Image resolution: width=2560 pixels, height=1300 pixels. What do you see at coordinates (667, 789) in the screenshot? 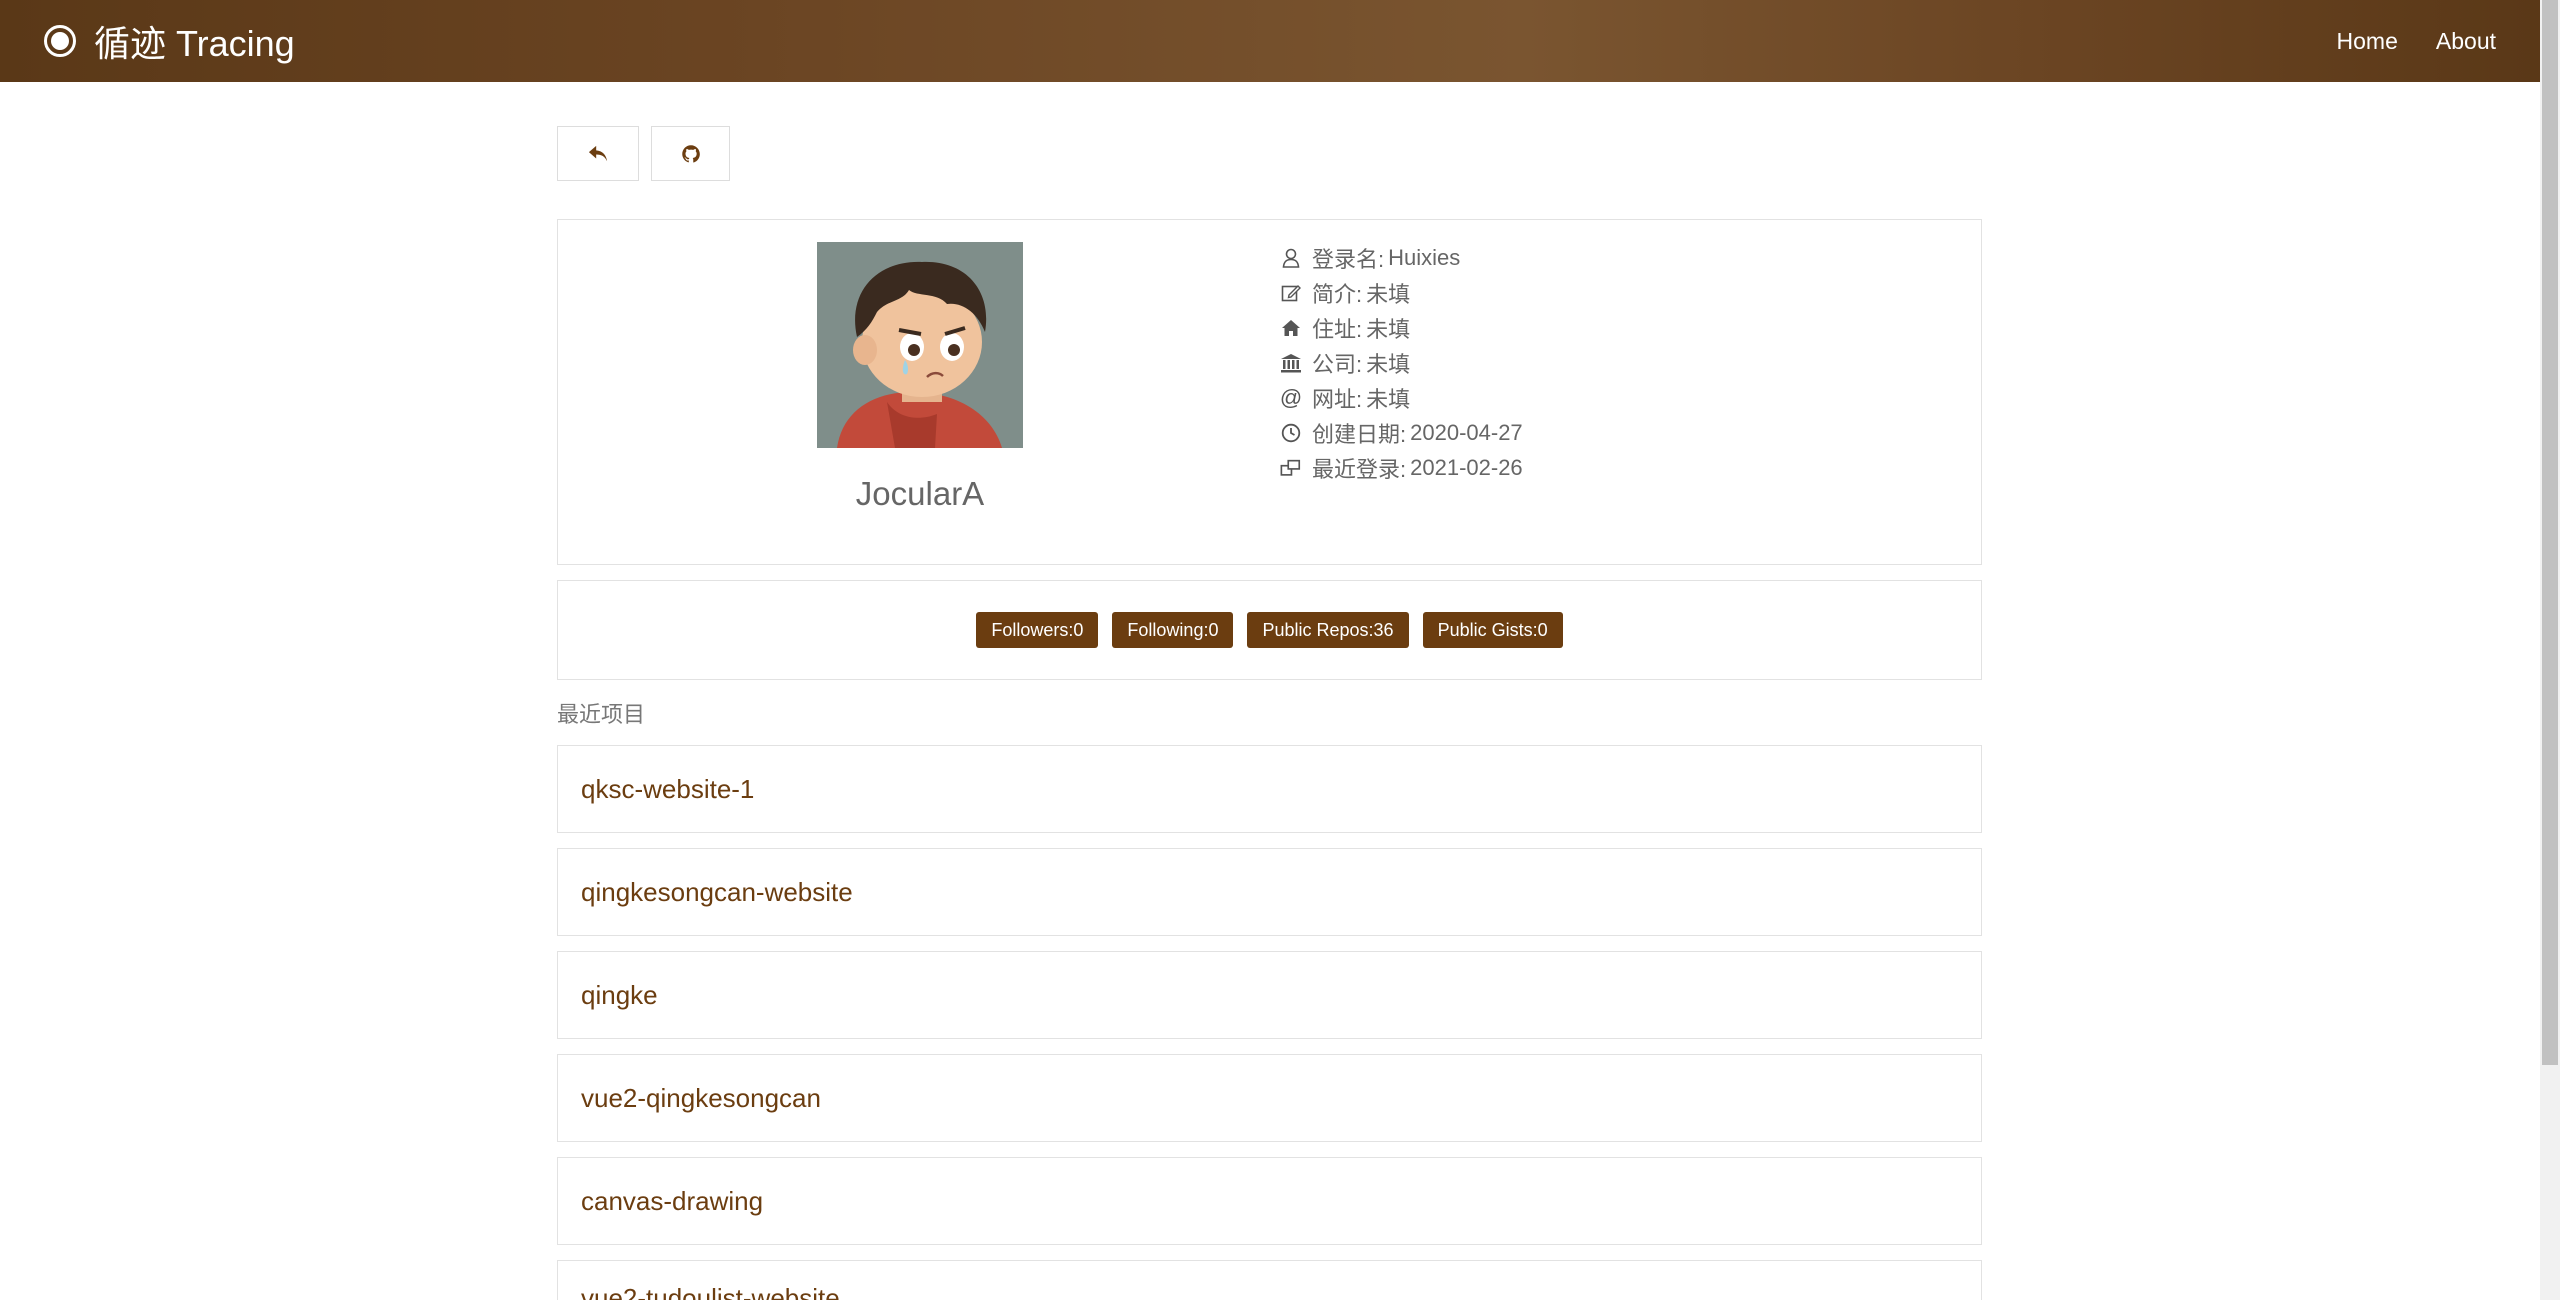
I see `repo-name: qksc-website-1` at bounding box center [667, 789].